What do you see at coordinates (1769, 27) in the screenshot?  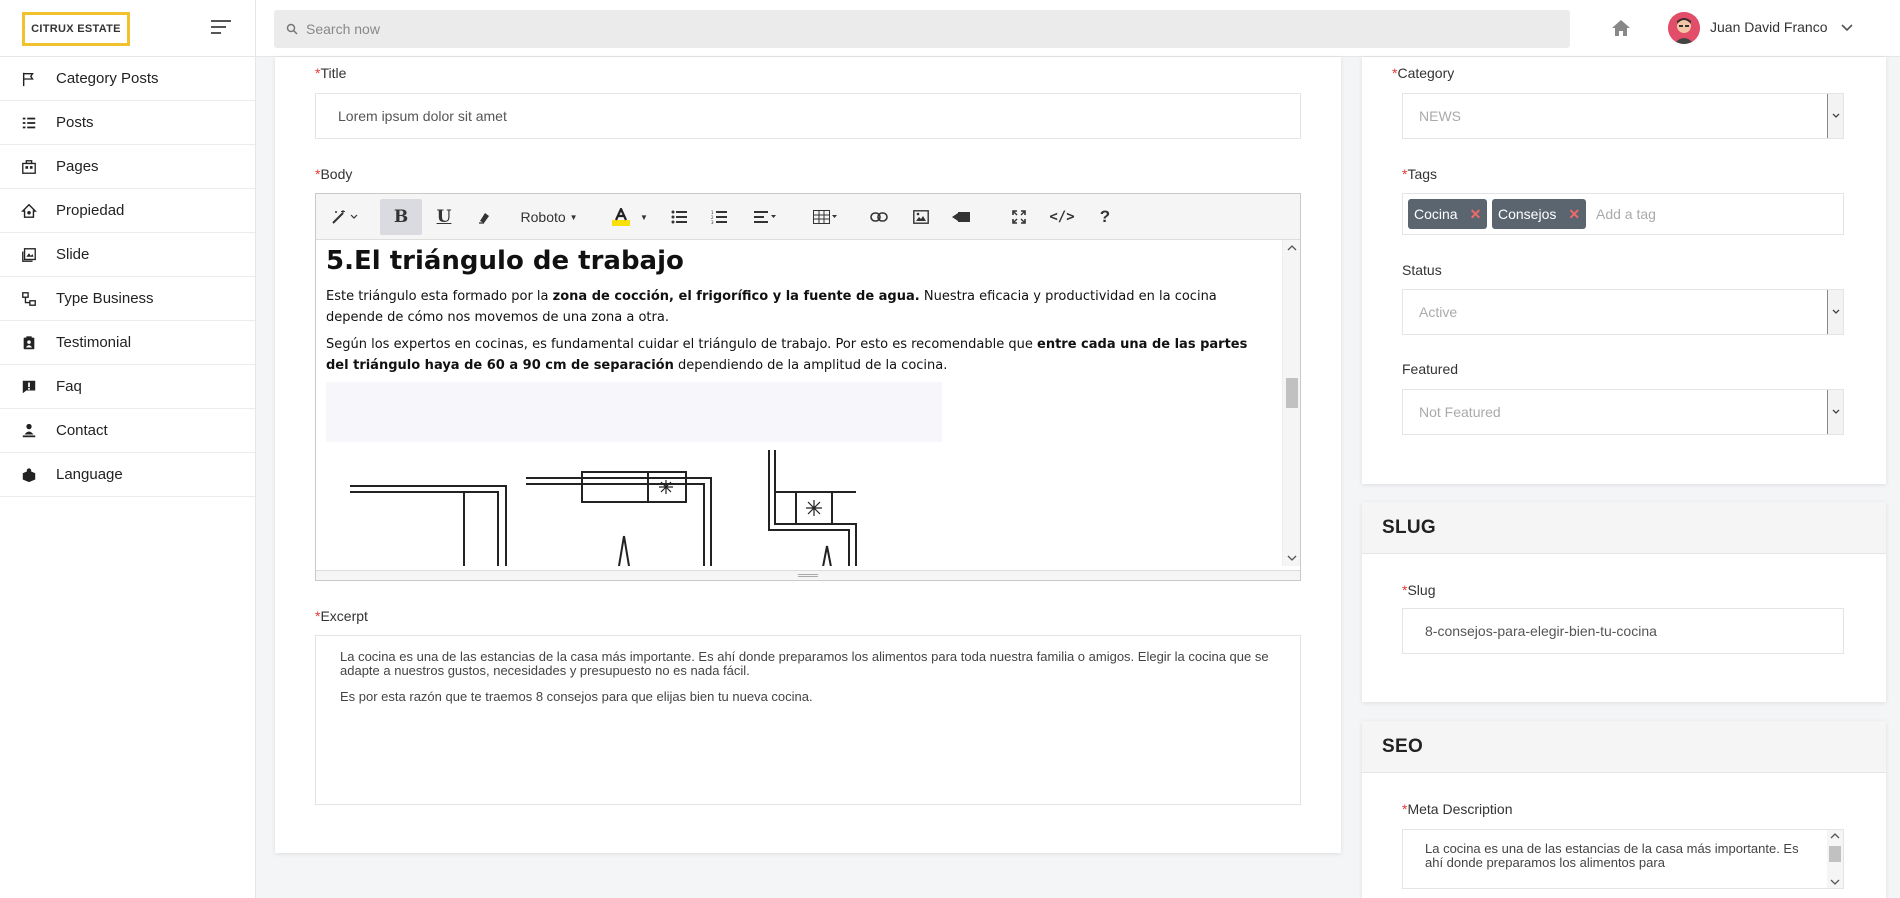 I see `user-name: Juan David Franco` at bounding box center [1769, 27].